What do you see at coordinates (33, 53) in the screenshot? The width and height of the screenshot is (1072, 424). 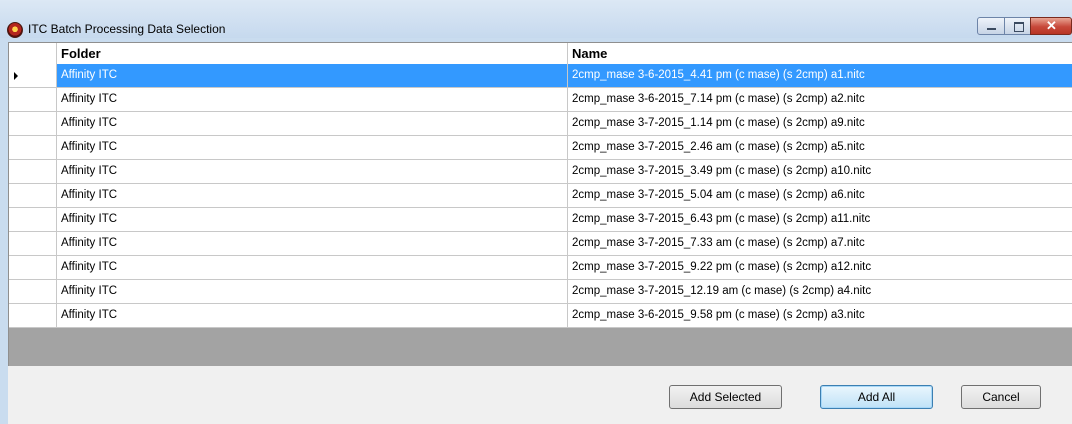 I see `row-header-corner` at bounding box center [33, 53].